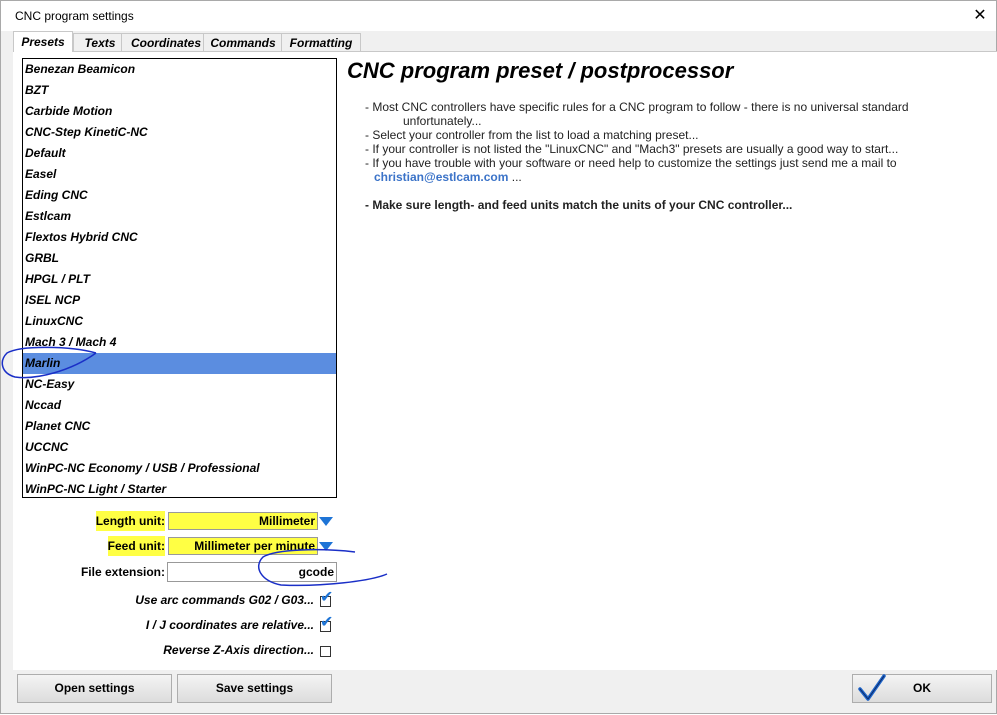  What do you see at coordinates (179, 488) in the screenshot?
I see `list-item: WinPC-NC Light / Starter` at bounding box center [179, 488].